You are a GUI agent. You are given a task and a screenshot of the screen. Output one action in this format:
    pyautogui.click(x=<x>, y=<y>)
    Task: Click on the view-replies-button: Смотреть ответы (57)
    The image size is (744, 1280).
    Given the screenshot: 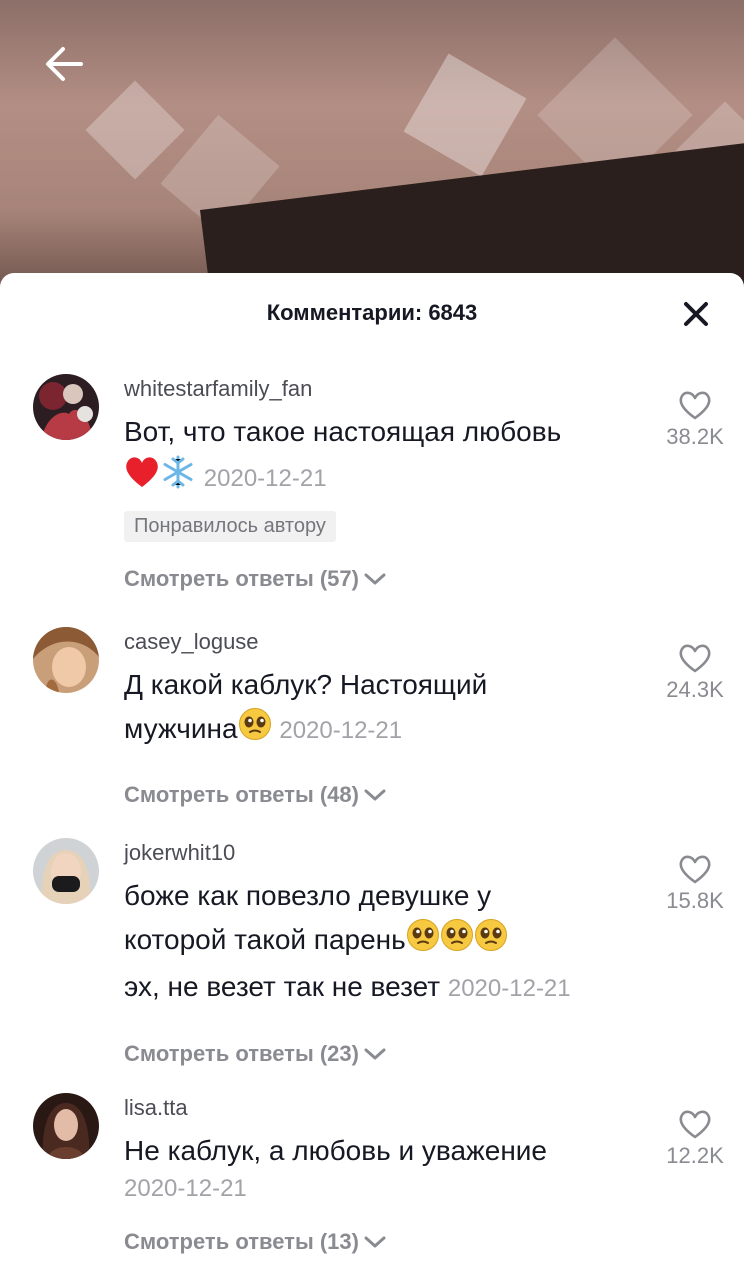 What is the action you would take?
    pyautogui.click(x=379, y=579)
    